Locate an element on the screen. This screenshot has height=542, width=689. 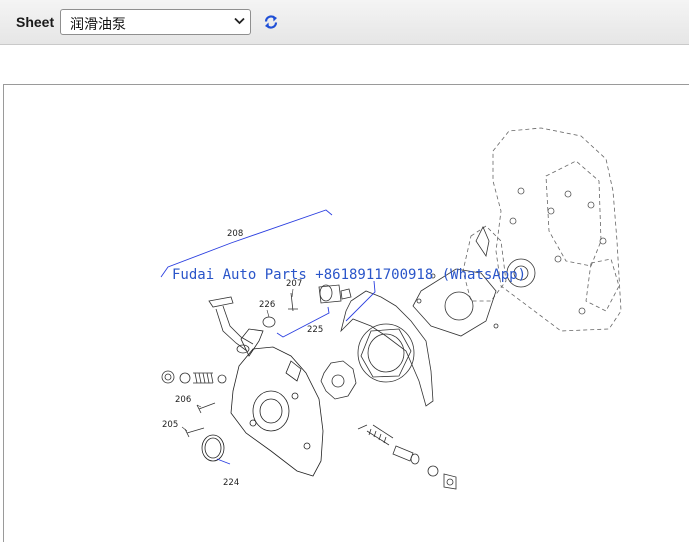
callout-206: 206 is located at coordinates (183, 400).